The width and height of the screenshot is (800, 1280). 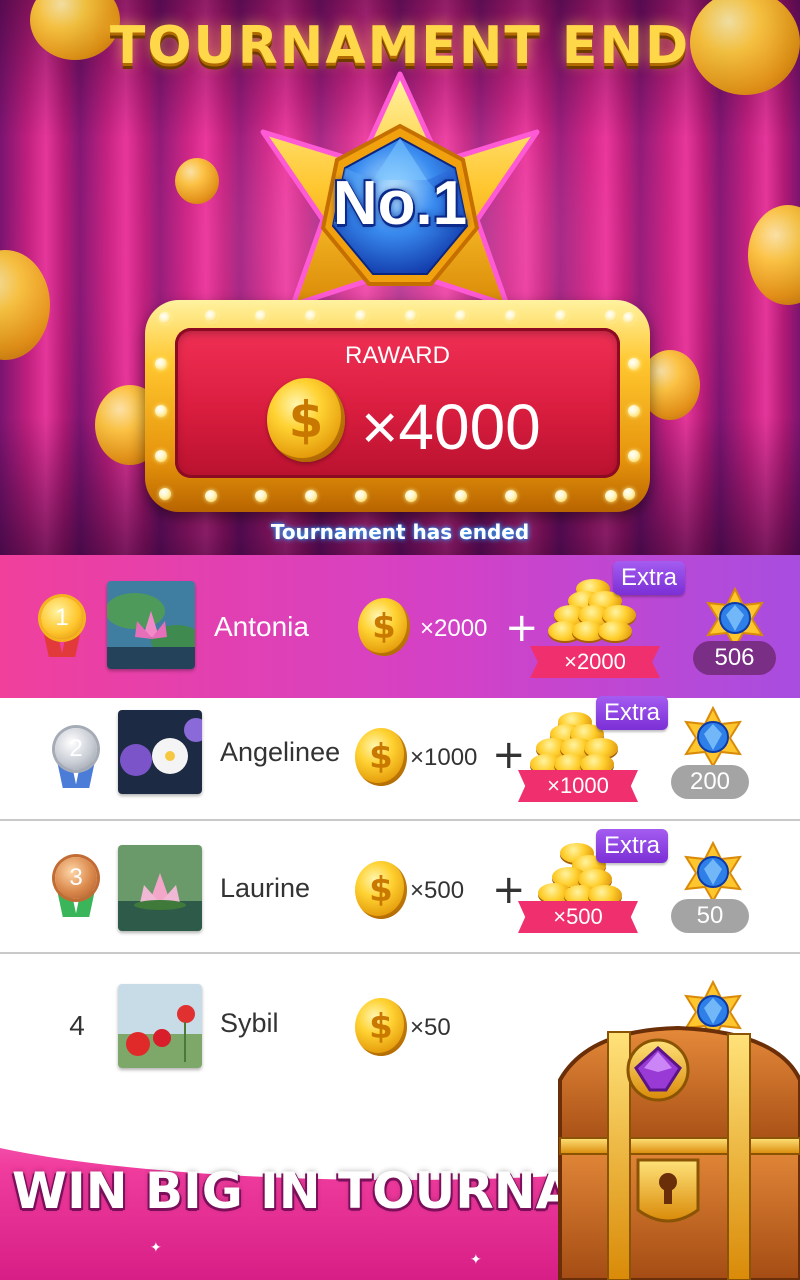 I want to click on extra-coin-amount: ×500, so click(x=578, y=917).